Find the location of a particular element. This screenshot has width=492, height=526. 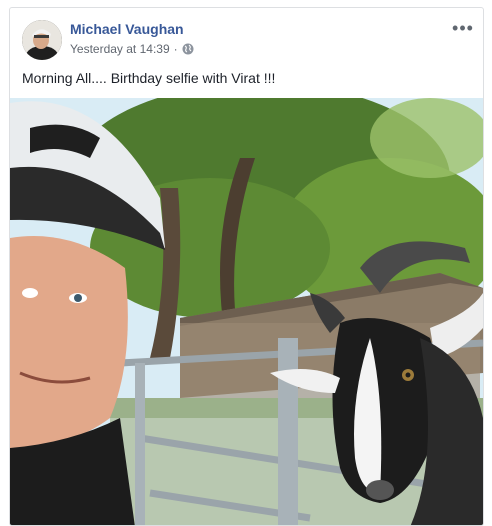

more-options-icon: ••• is located at coordinates (462, 28).